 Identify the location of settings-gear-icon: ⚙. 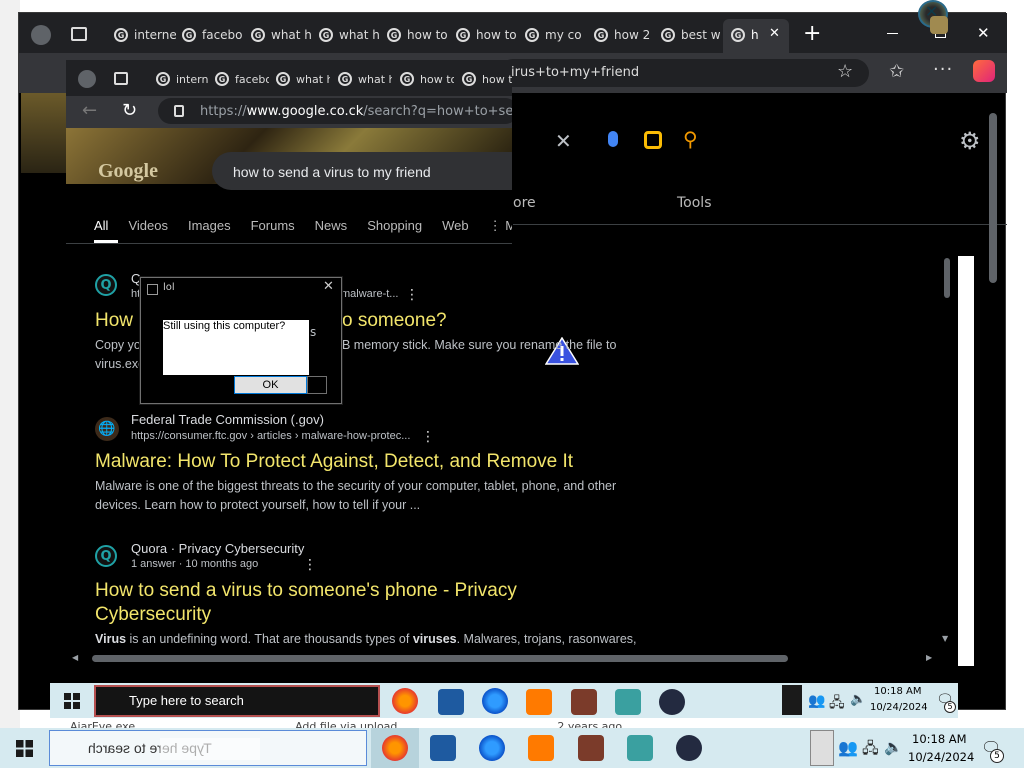
(970, 141).